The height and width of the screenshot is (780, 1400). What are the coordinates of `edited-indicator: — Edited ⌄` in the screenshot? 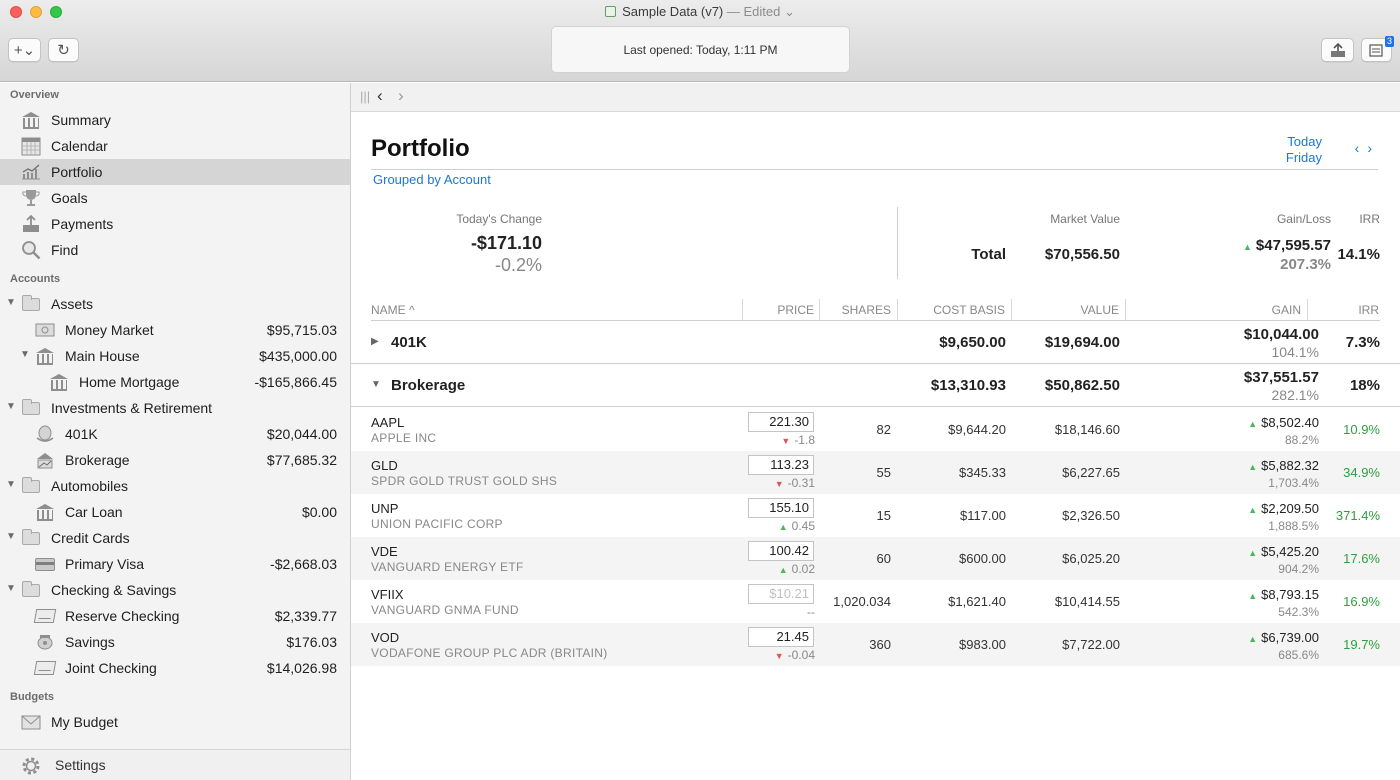 It's located at (761, 11).